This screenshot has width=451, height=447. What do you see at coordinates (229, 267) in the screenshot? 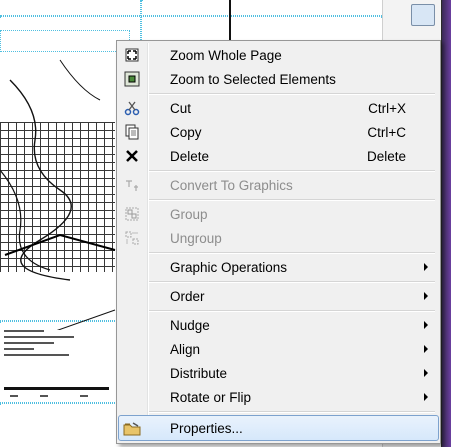
I see `menu-item-label: Graphic Operations` at bounding box center [229, 267].